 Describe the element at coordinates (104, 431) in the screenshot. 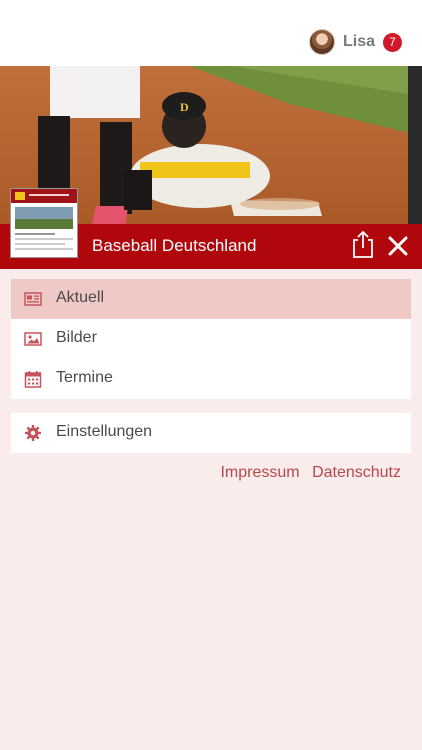

I see `menu-item-label: Einstellungen` at that location.